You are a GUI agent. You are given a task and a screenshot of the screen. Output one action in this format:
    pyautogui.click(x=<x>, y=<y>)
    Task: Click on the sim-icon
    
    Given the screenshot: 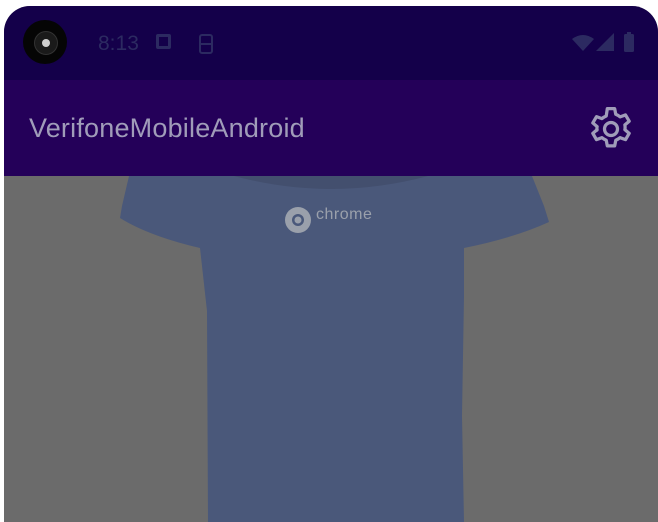 What is the action you would take?
    pyautogui.click(x=206, y=44)
    